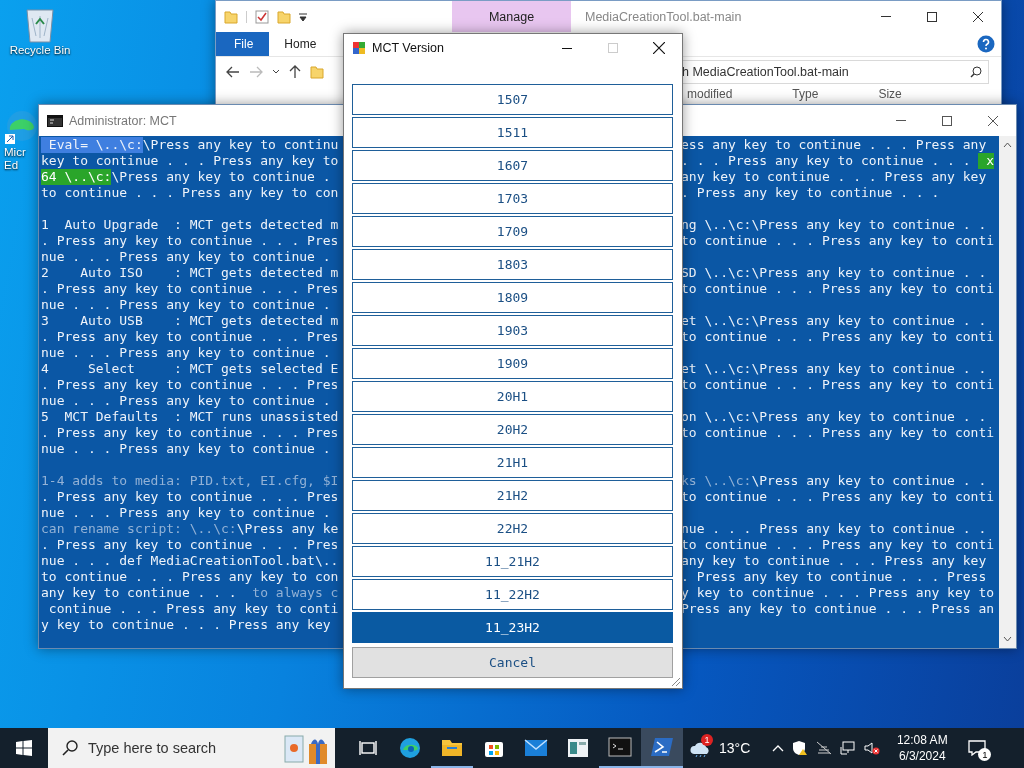 The width and height of the screenshot is (1024, 768). I want to click on console-line: . . . Press any key to continue . . . x, so click(838, 161).